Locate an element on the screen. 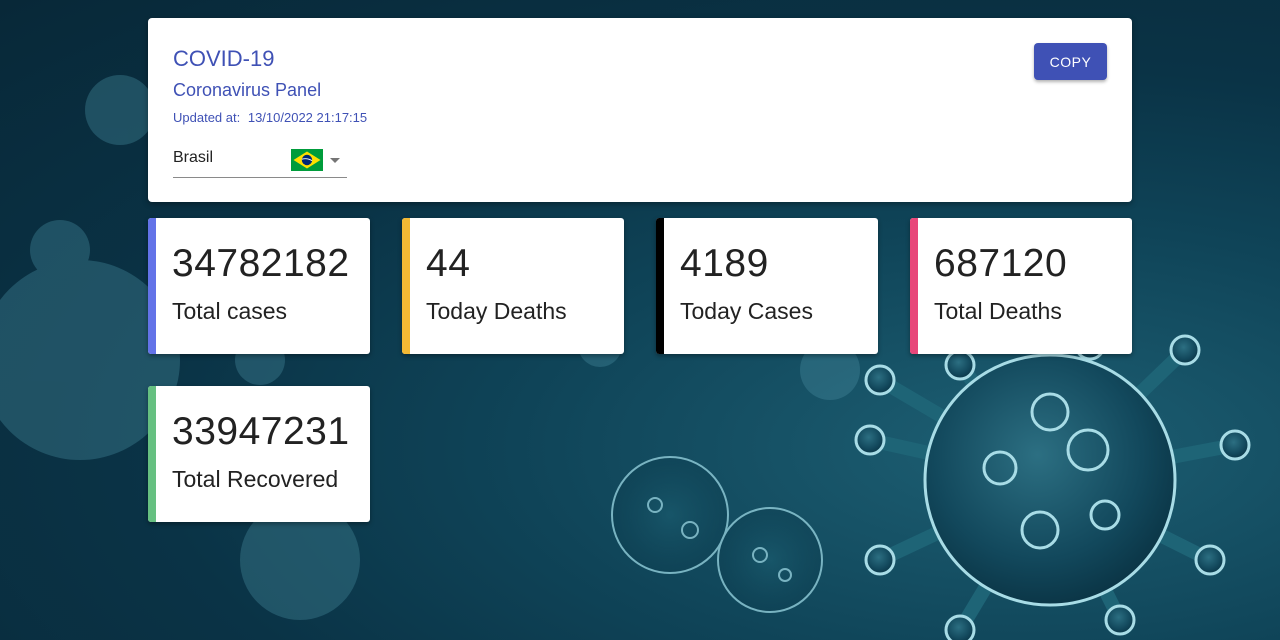 The width and height of the screenshot is (1280, 640). stat-card-today-deaths: 44 Today Deaths is located at coordinates (513, 286).